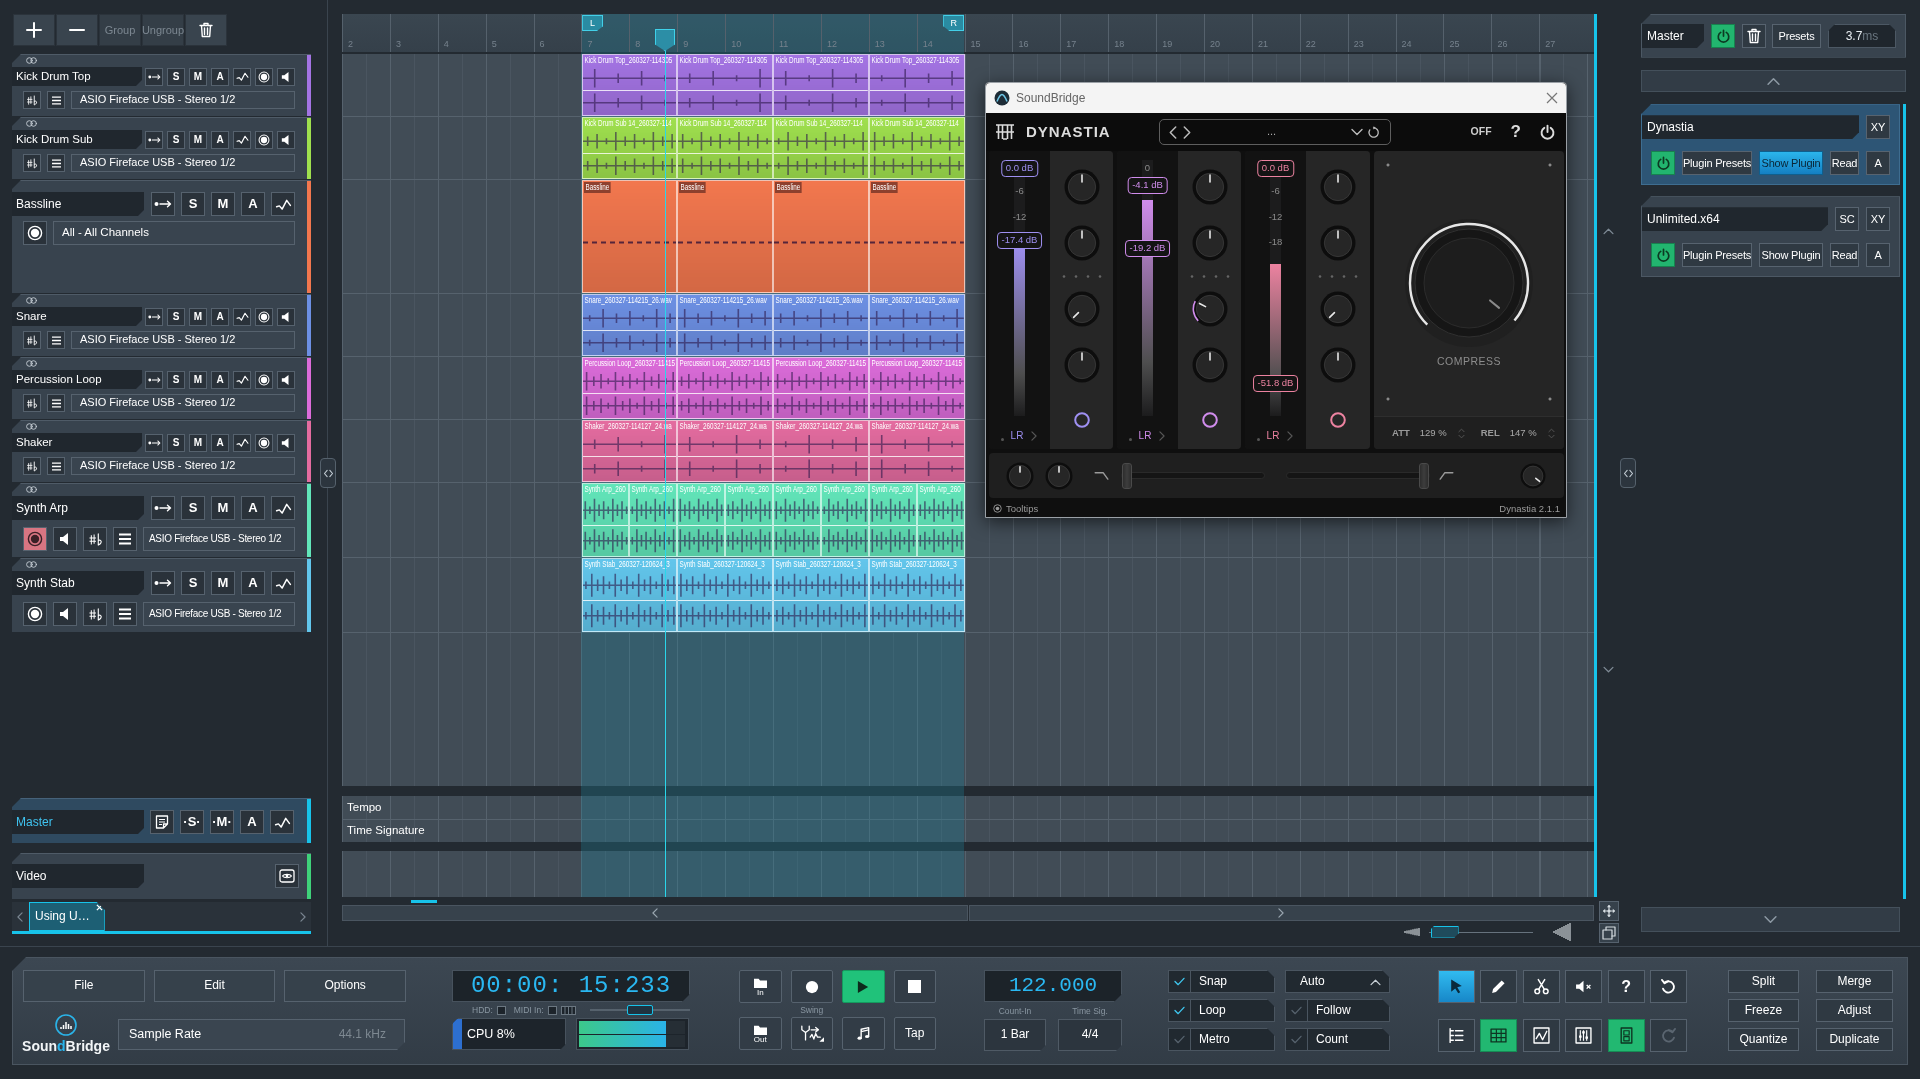  I want to click on mute-button: ·M·, so click(222, 822).